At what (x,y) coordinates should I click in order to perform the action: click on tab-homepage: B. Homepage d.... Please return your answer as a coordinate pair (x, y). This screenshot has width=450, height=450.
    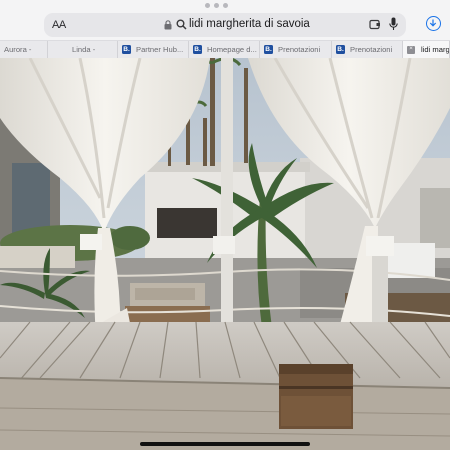
    Looking at the image, I should click on (224, 49).